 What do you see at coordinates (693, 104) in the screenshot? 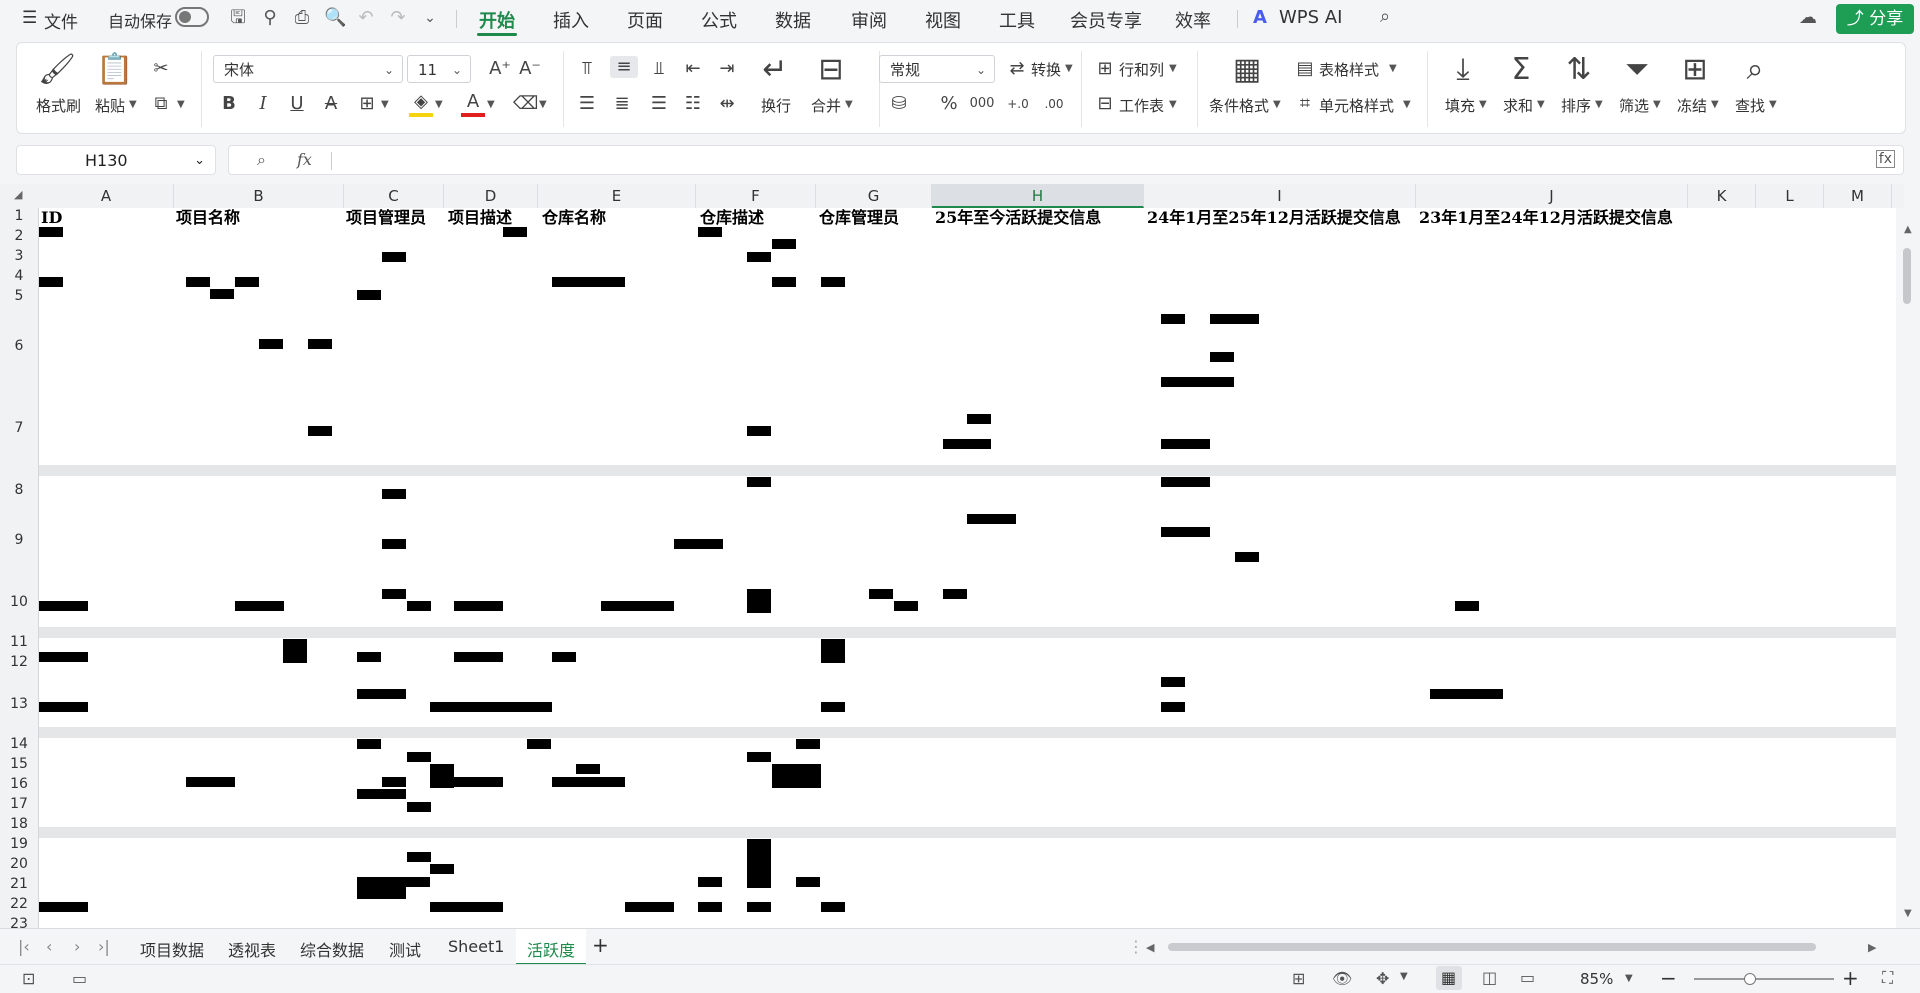
I see `justify-icon: ☷` at bounding box center [693, 104].